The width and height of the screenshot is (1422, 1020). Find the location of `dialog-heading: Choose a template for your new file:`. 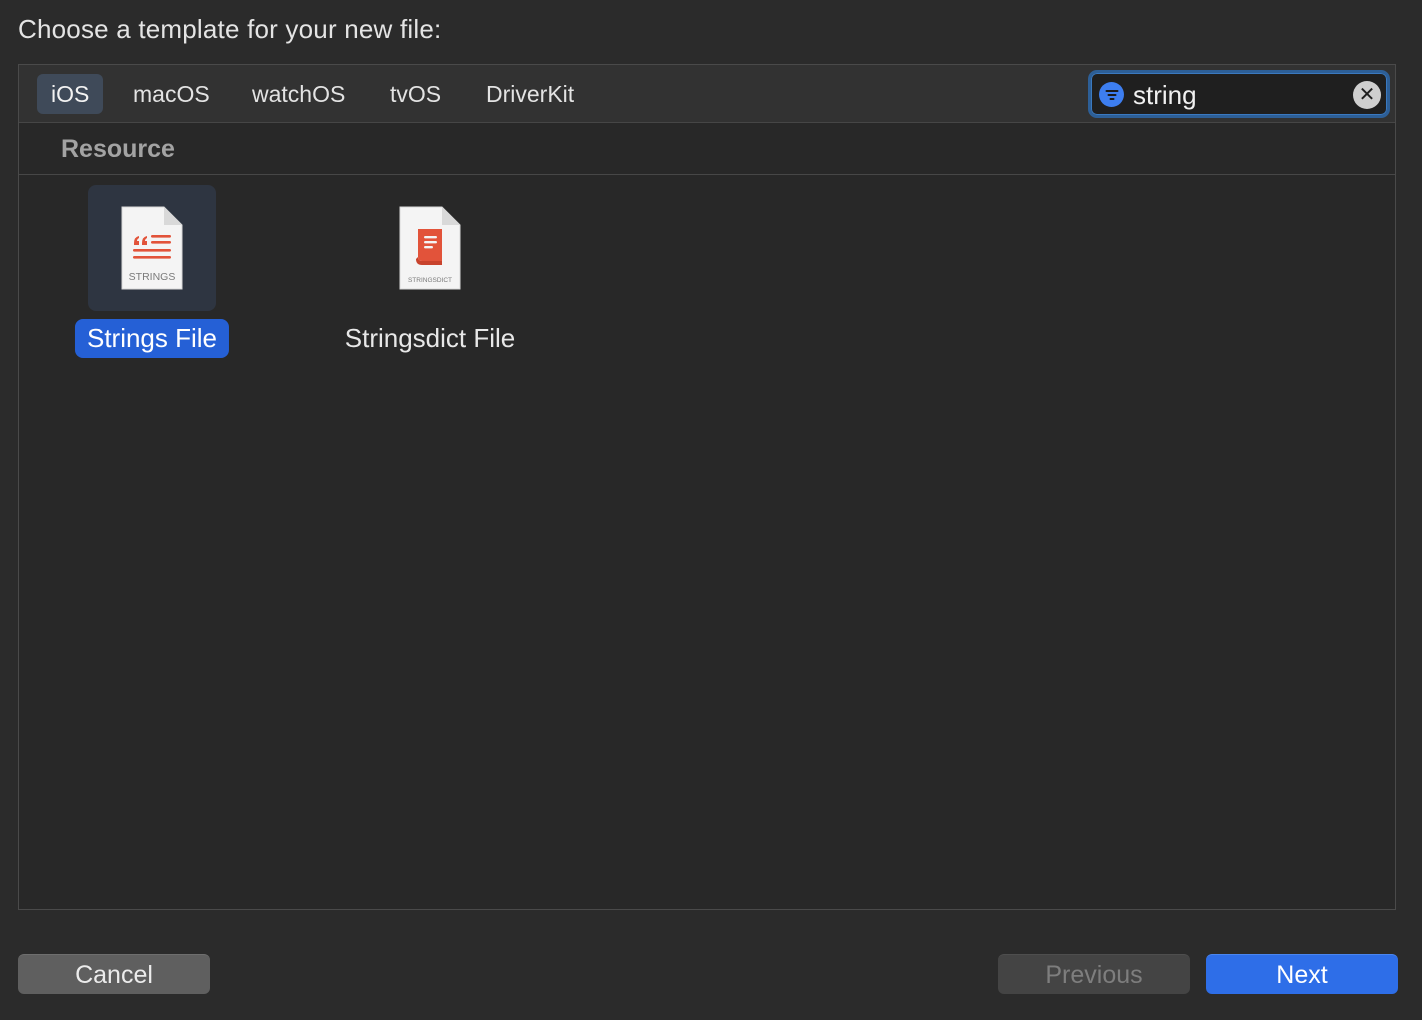

dialog-heading: Choose a template for your new file: is located at coordinates (230, 29).